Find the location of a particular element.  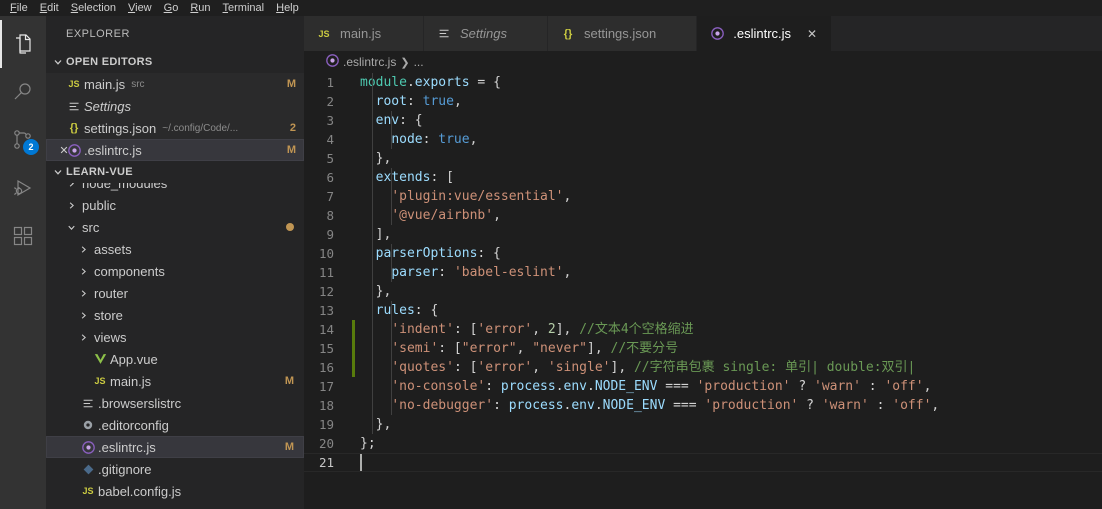

settings-list-icon is located at coordinates (444, 33).